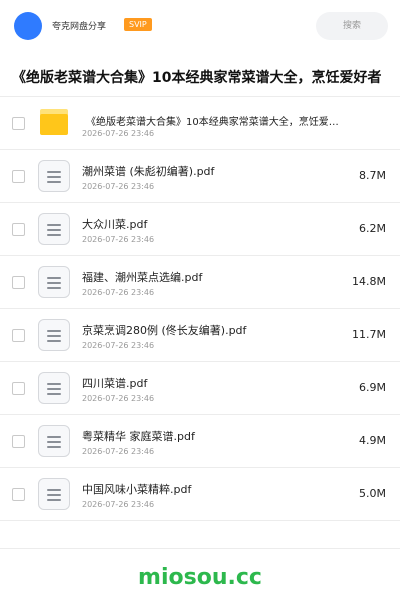 The width and height of the screenshot is (400, 600). Describe the element at coordinates (200, 388) in the screenshot. I see `file-row: 四川菜谱.pdf 2026-07-26 23:46 6.9M` at that location.